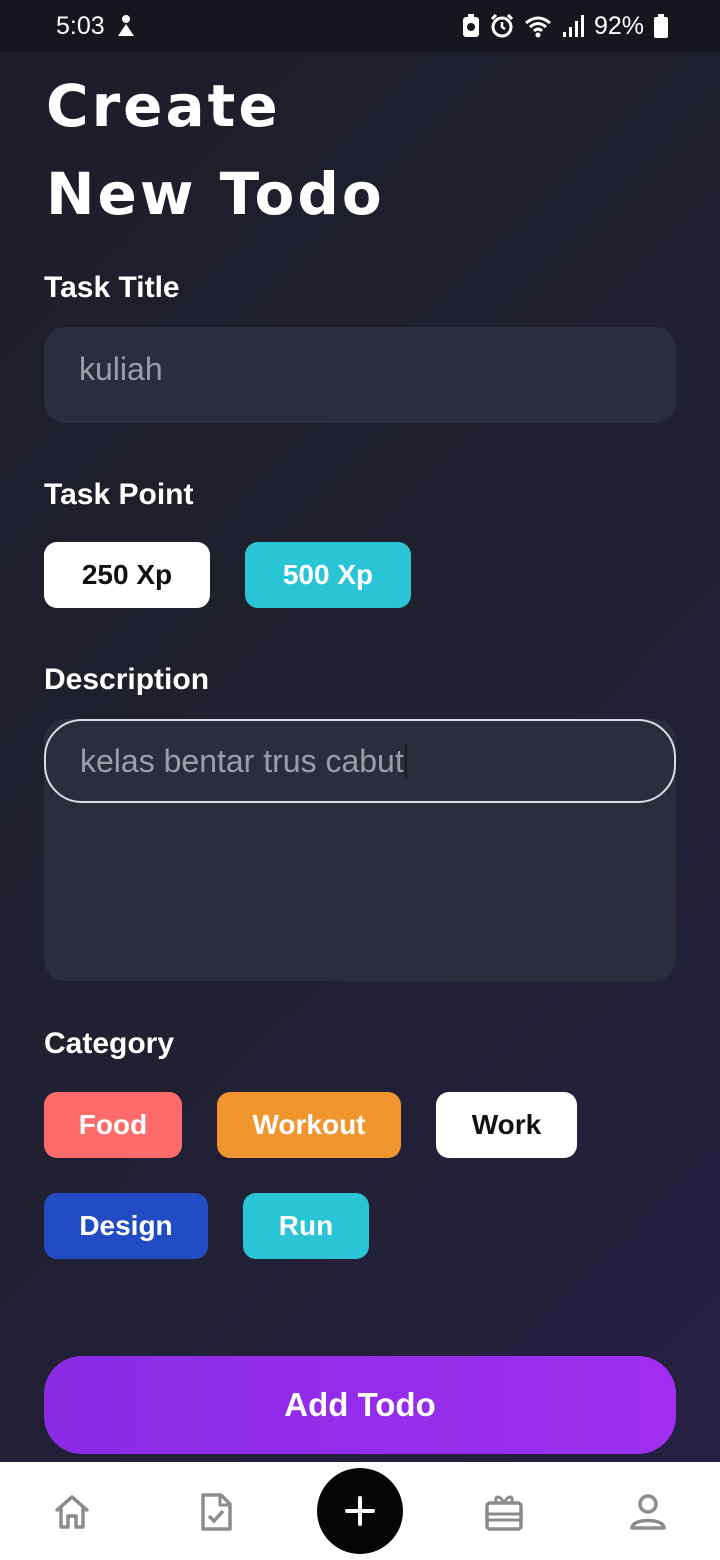 The width and height of the screenshot is (720, 1560). What do you see at coordinates (127, 679) in the screenshot?
I see `description-label: Description` at bounding box center [127, 679].